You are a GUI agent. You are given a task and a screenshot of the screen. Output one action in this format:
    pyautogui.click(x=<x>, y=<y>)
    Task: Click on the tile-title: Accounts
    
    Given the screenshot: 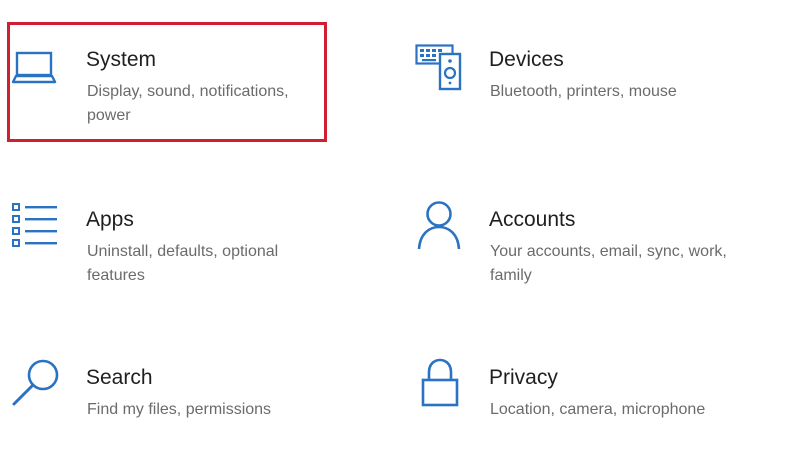 What is the action you would take?
    pyautogui.click(x=532, y=219)
    